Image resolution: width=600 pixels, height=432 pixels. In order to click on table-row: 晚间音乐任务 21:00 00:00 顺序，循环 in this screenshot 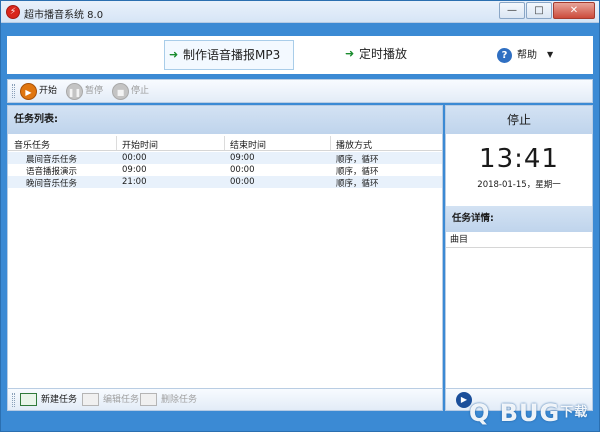, I will do `click(225, 182)`.